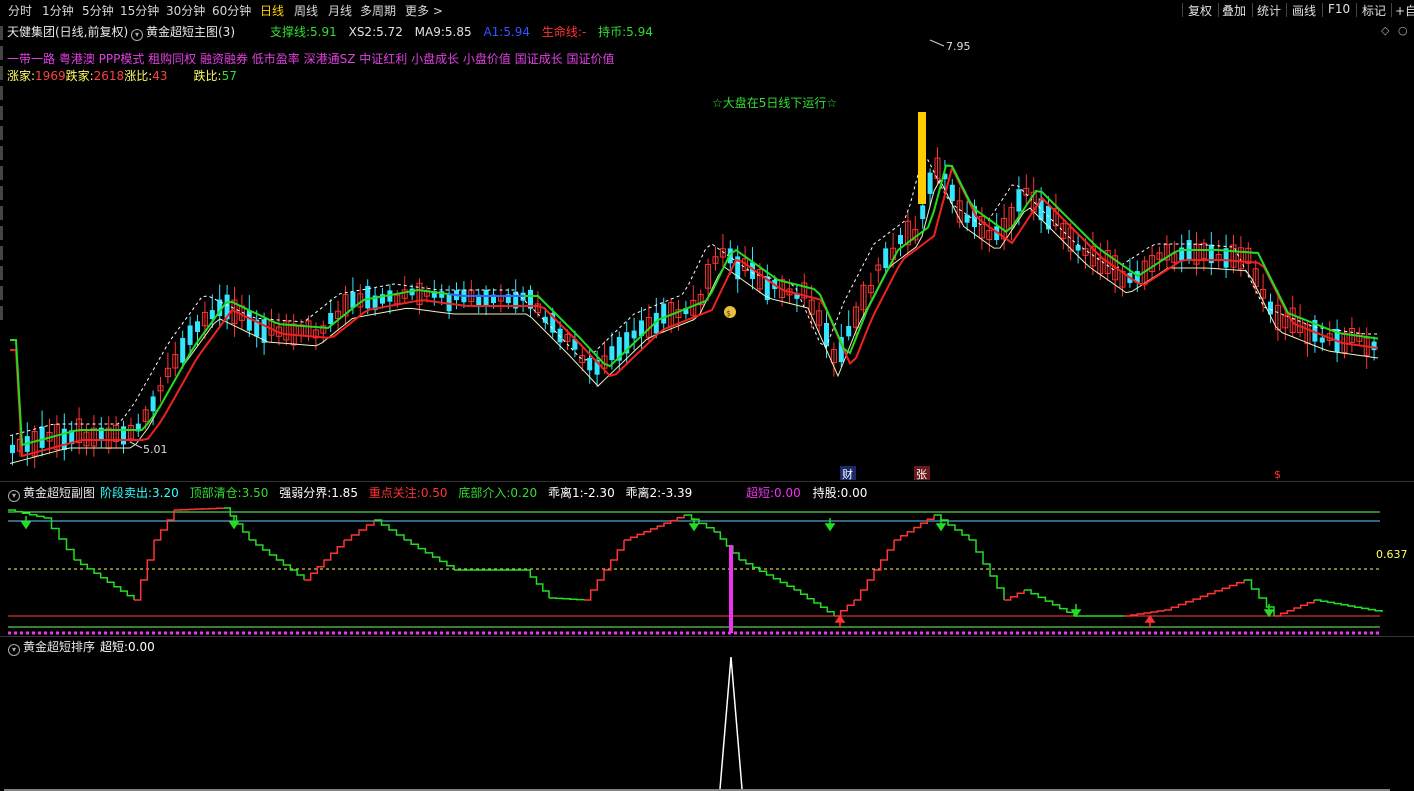 This screenshot has height=791, width=1414. What do you see at coordinates (922, 158) in the screenshot?
I see `signal-bar` at bounding box center [922, 158].